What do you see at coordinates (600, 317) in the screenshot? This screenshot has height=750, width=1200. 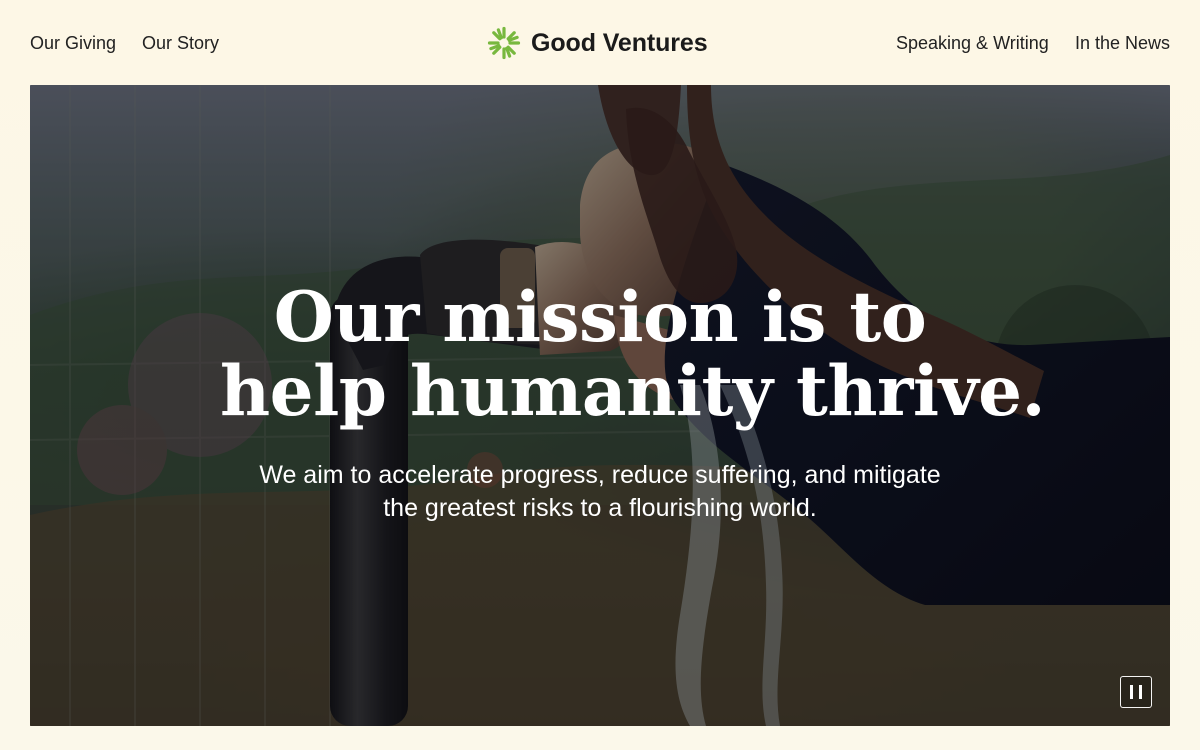 I see `hero-heading-line: Our mission is to` at bounding box center [600, 317].